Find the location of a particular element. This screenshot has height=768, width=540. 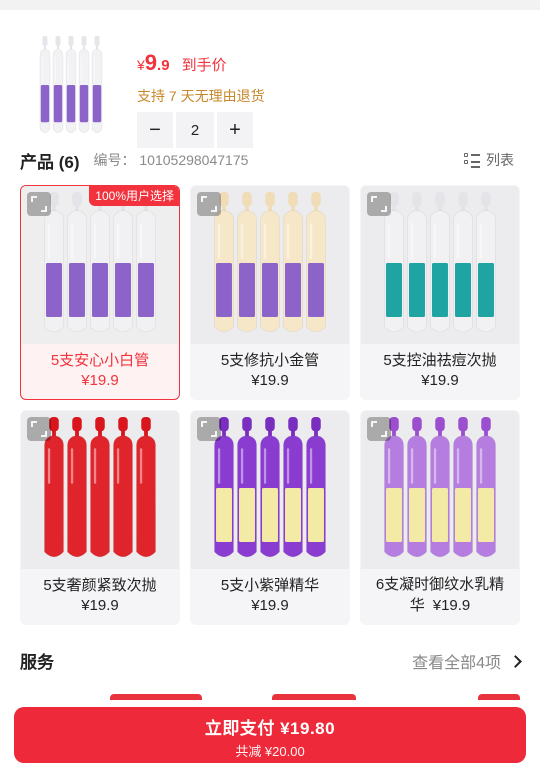

product-card: 100%用户选择 5支安心小白管 ¥19.9 is located at coordinates (100, 292).